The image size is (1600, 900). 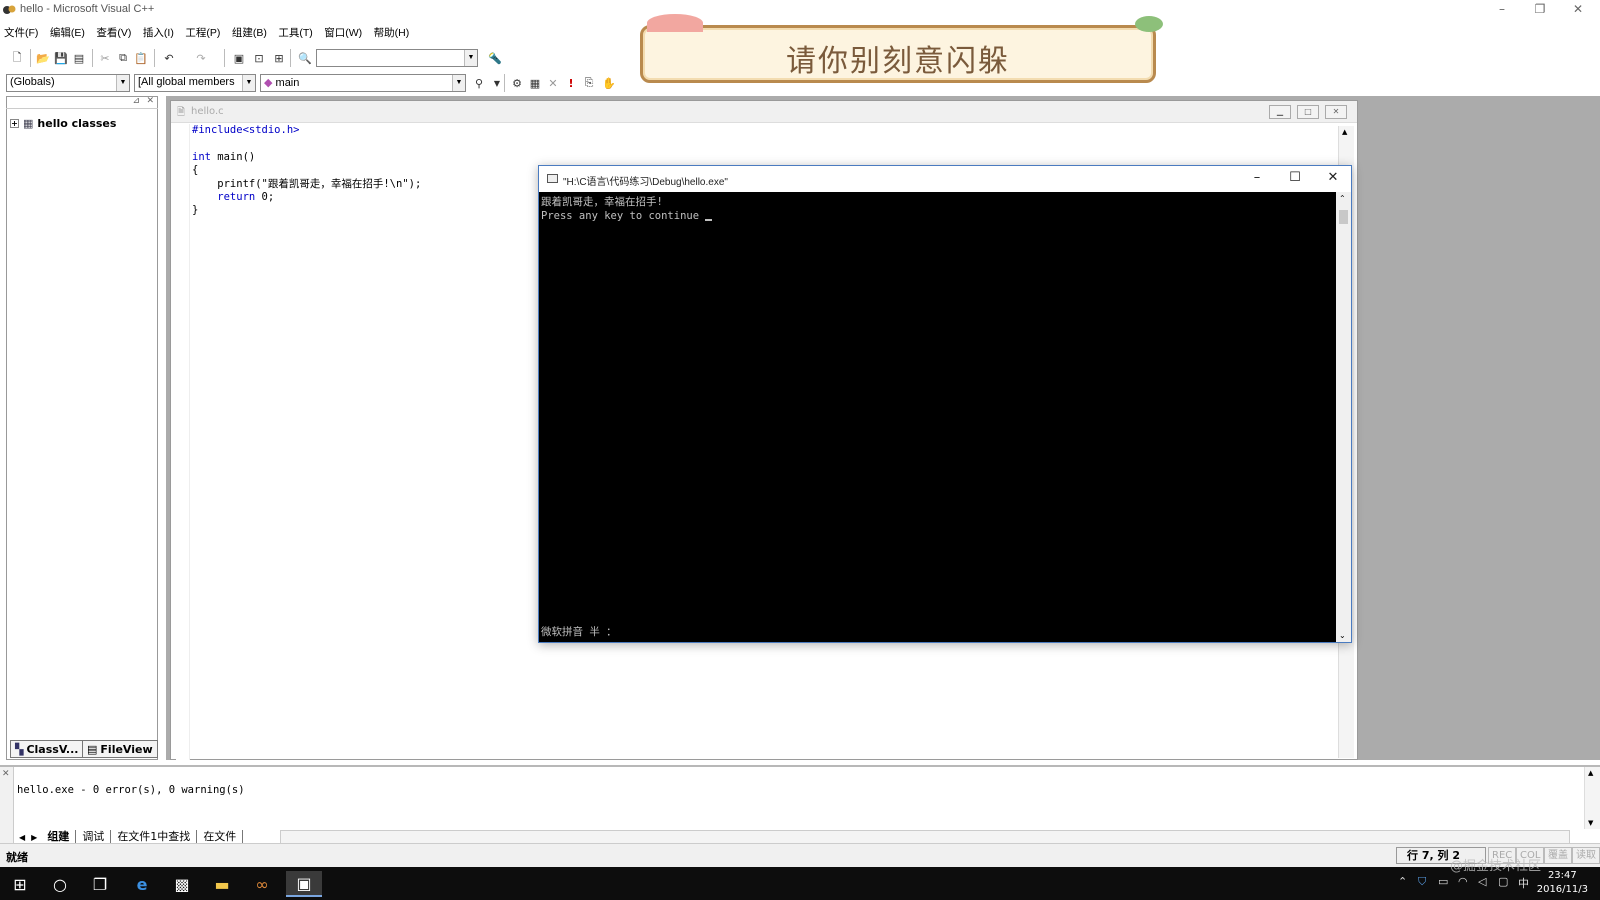 What do you see at coordinates (645, 182) in the screenshot?
I see `console-title: "H:\C语言\代码练习\Debug\hello.exe"` at bounding box center [645, 182].